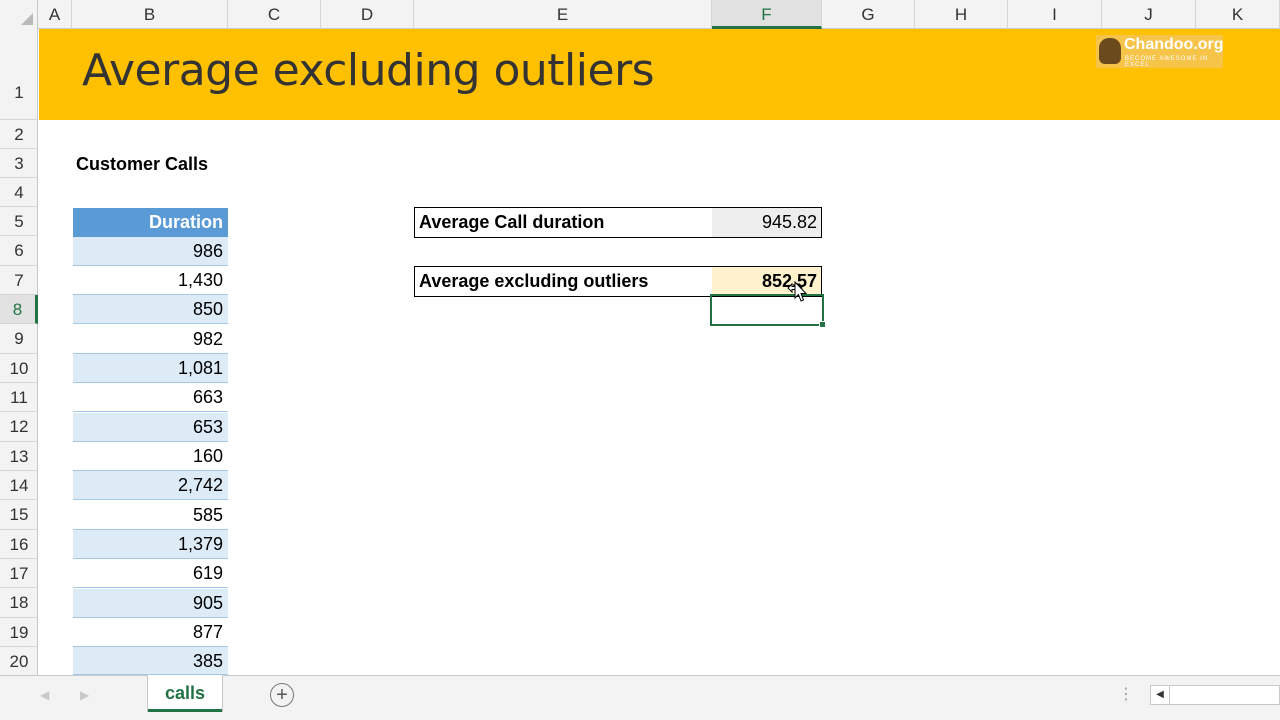  I want to click on row-header-16: 16, so click(19, 544).